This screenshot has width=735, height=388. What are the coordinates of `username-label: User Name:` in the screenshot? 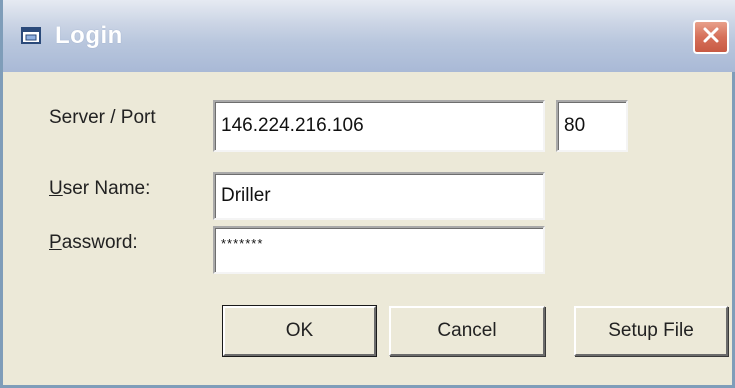 It's located at (99, 189).